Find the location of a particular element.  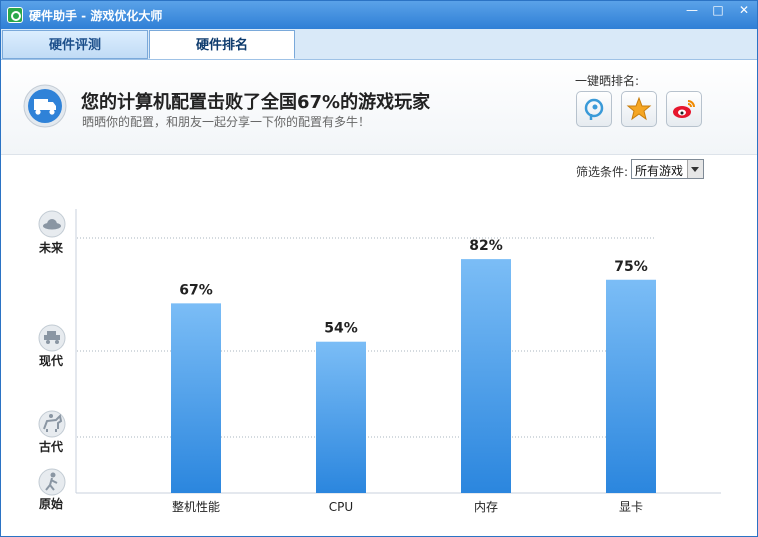

bar-memory is located at coordinates (486, 376).